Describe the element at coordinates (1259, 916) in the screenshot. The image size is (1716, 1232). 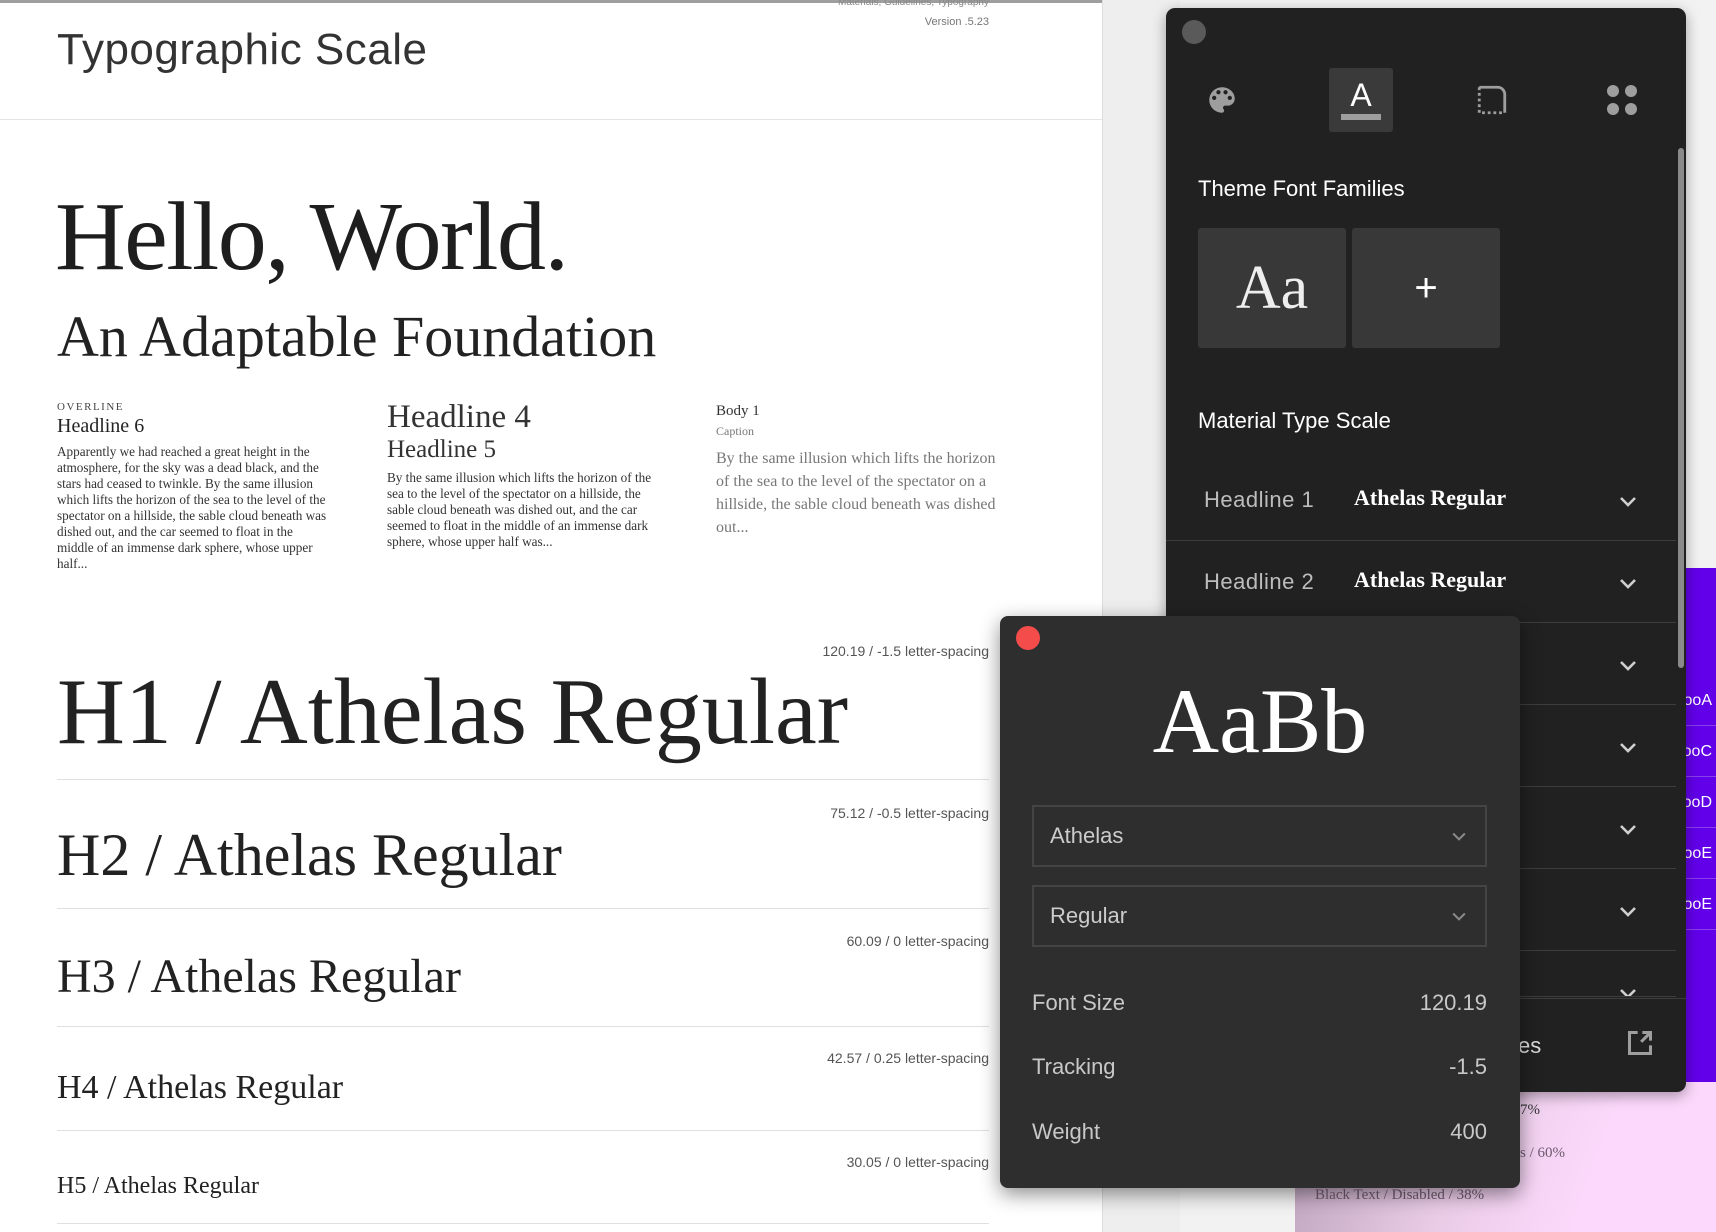
I see `font-style-select: Regular` at that location.